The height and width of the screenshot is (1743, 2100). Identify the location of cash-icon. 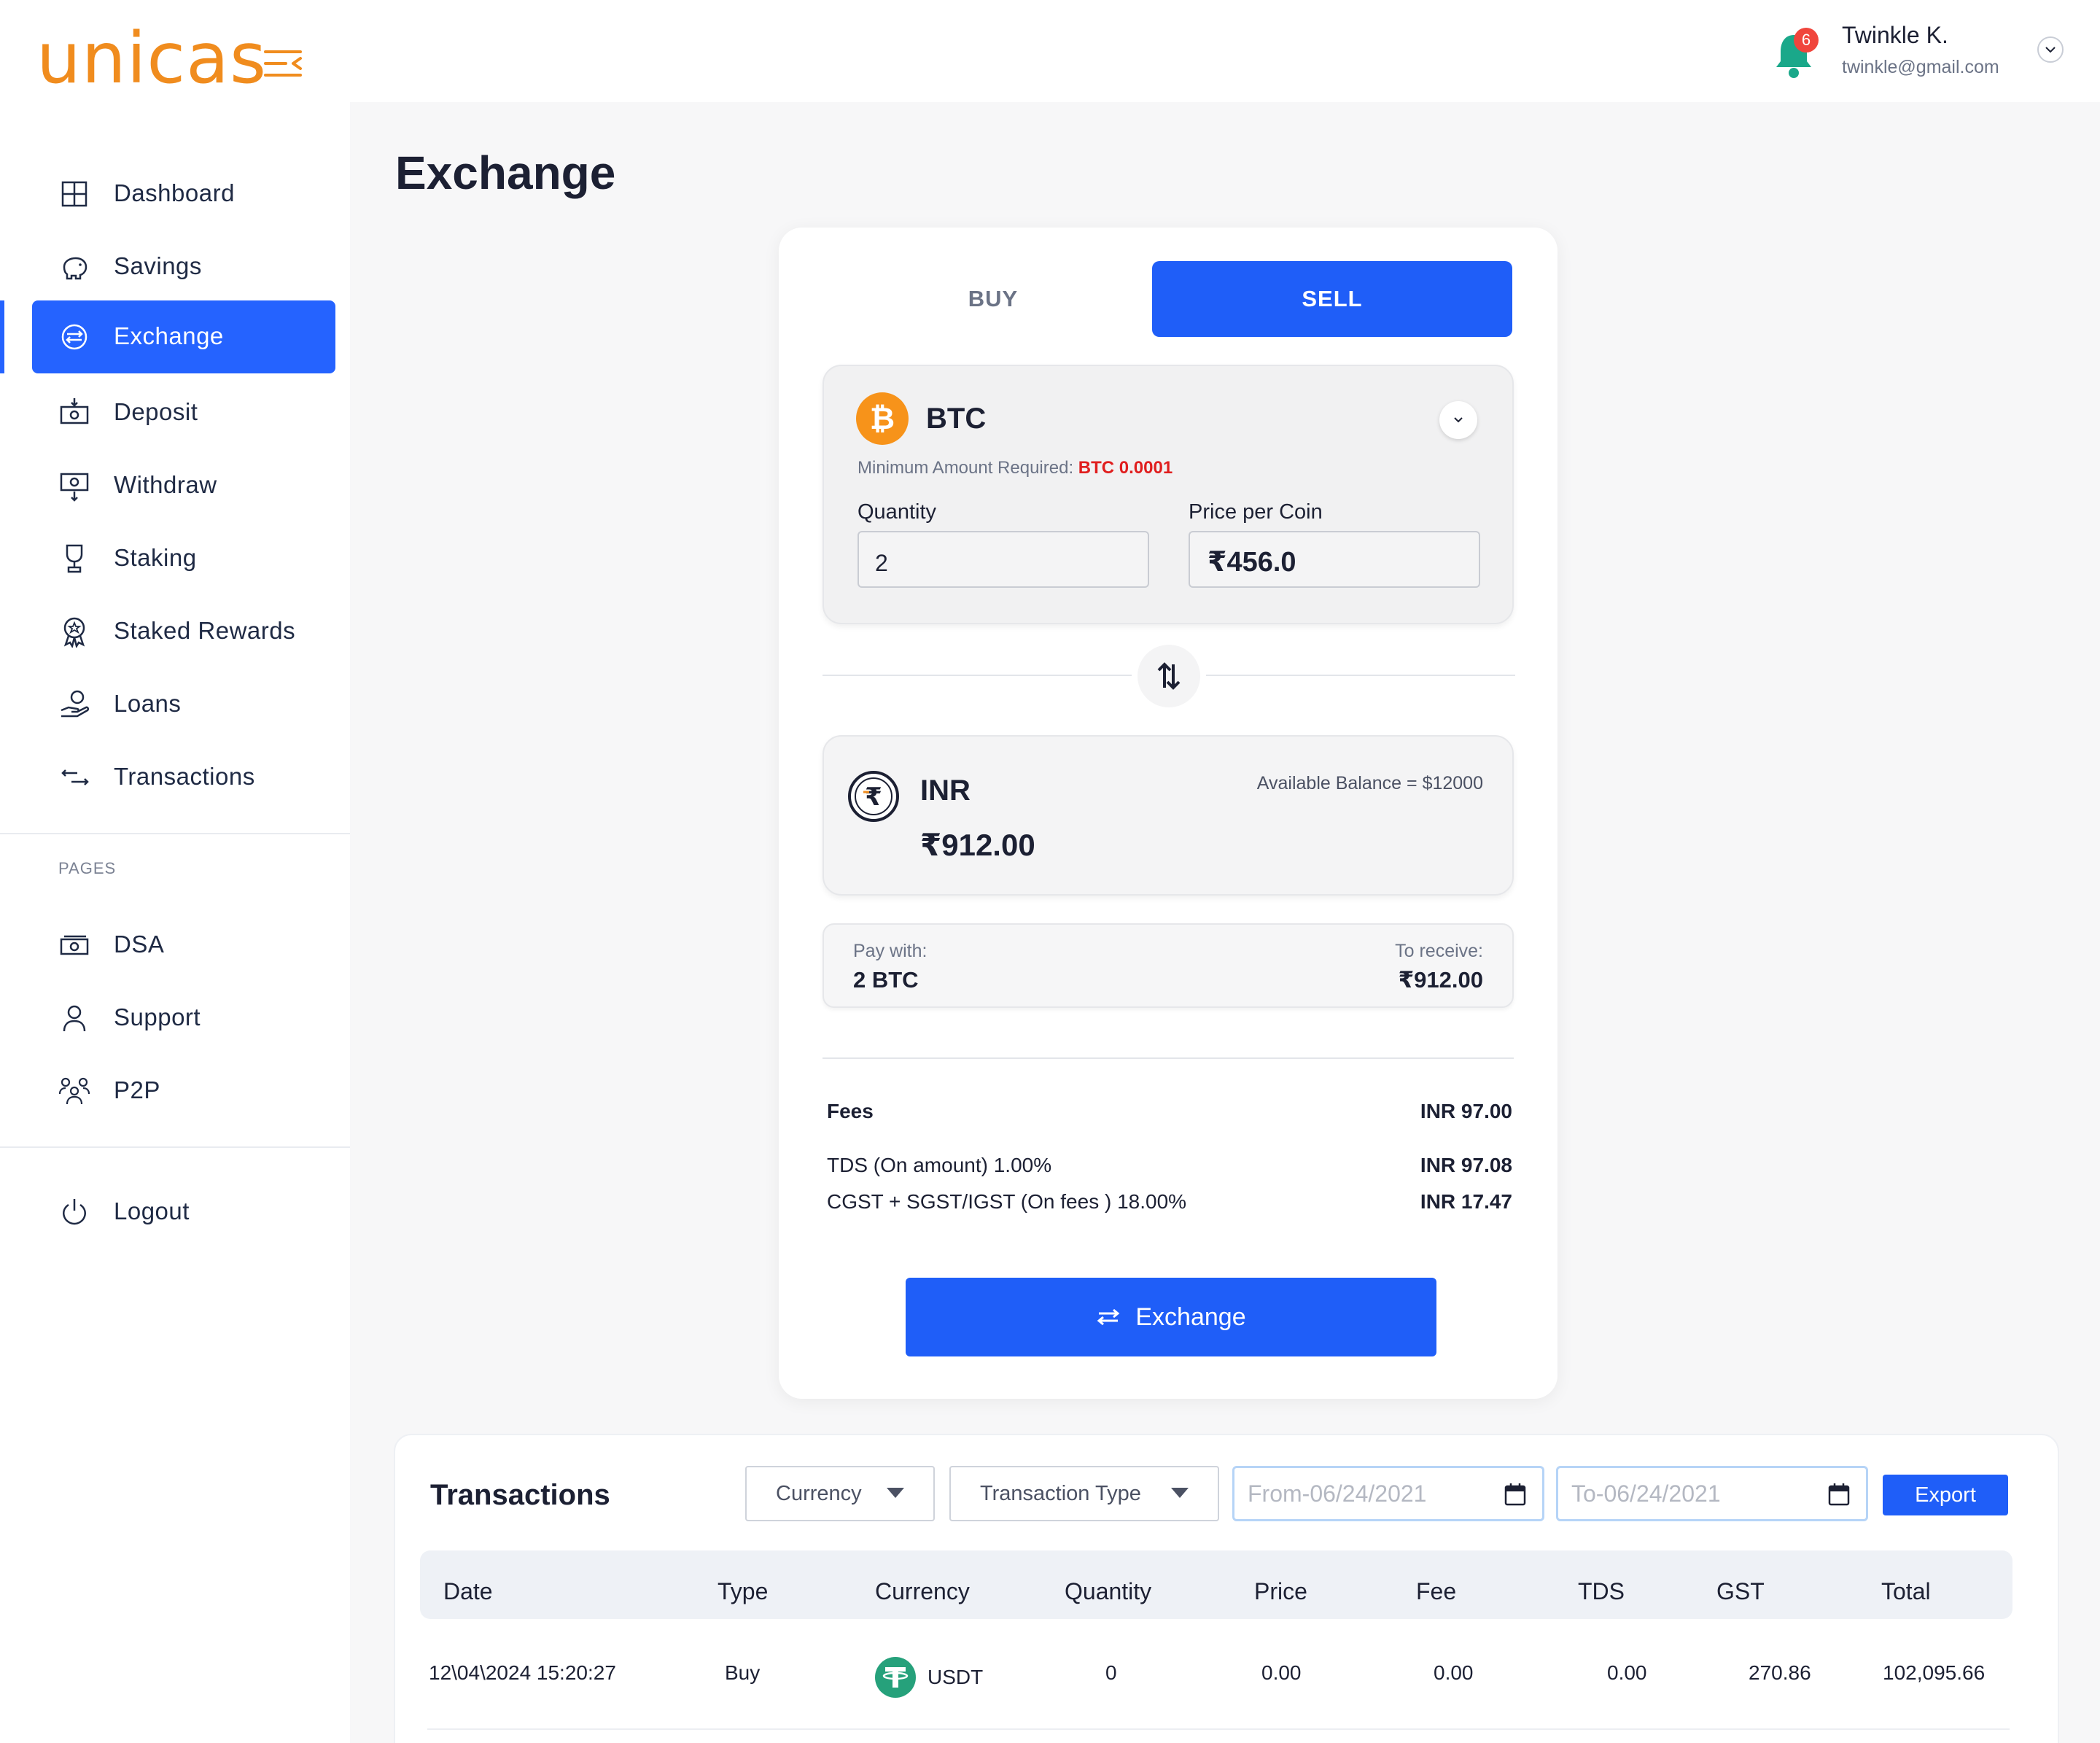
(74, 945).